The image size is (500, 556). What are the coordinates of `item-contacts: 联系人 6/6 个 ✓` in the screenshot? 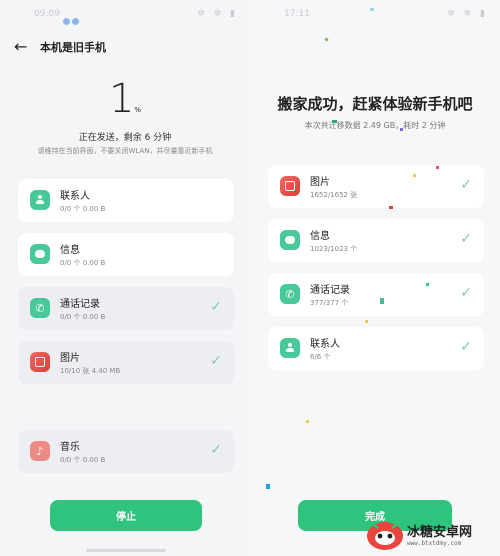 It's located at (376, 348).